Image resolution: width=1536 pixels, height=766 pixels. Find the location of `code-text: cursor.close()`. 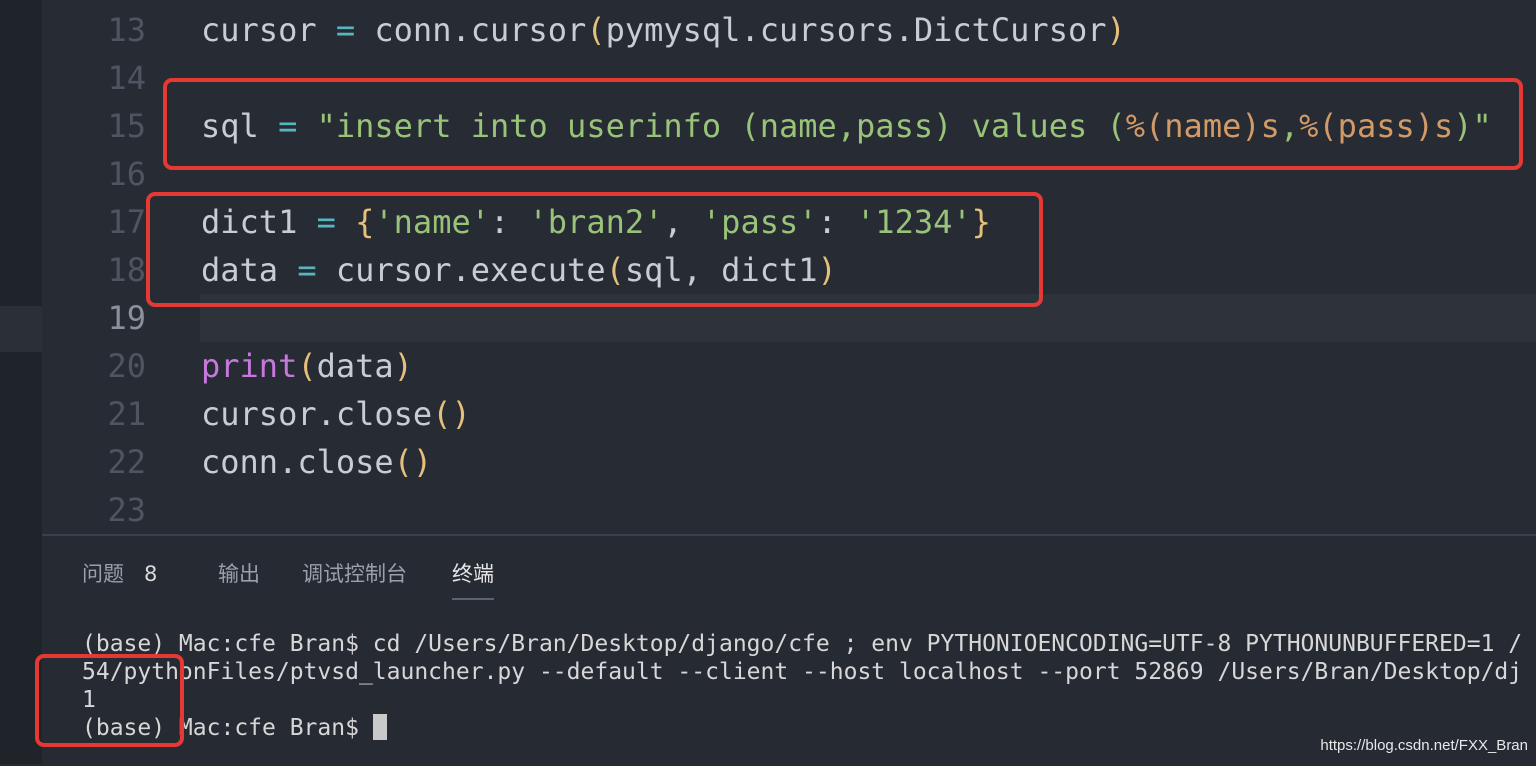

code-text: cursor.close() is located at coordinates (336, 414).